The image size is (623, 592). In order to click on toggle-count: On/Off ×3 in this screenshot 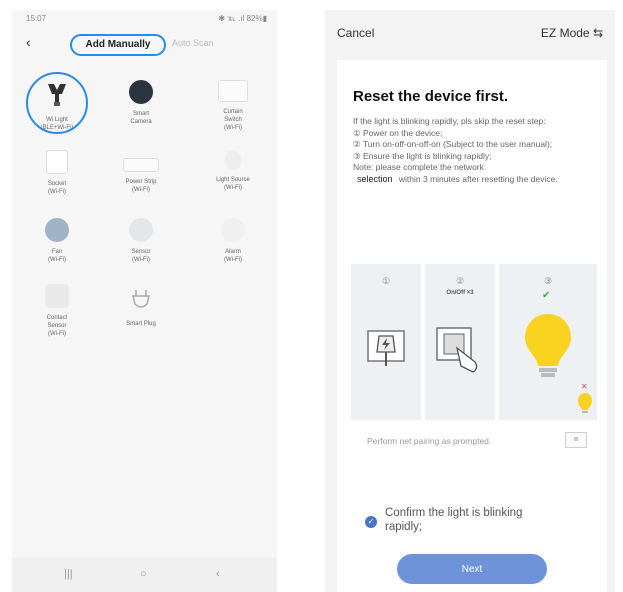, I will do `click(460, 293)`.